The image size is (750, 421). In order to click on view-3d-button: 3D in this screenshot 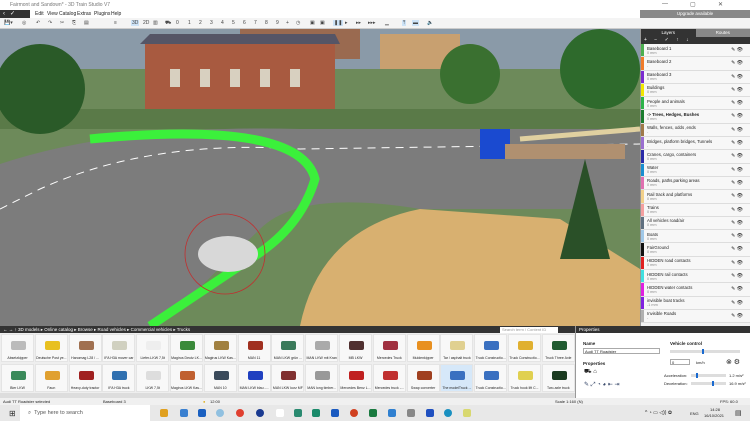, I will do `click(135, 23)`.